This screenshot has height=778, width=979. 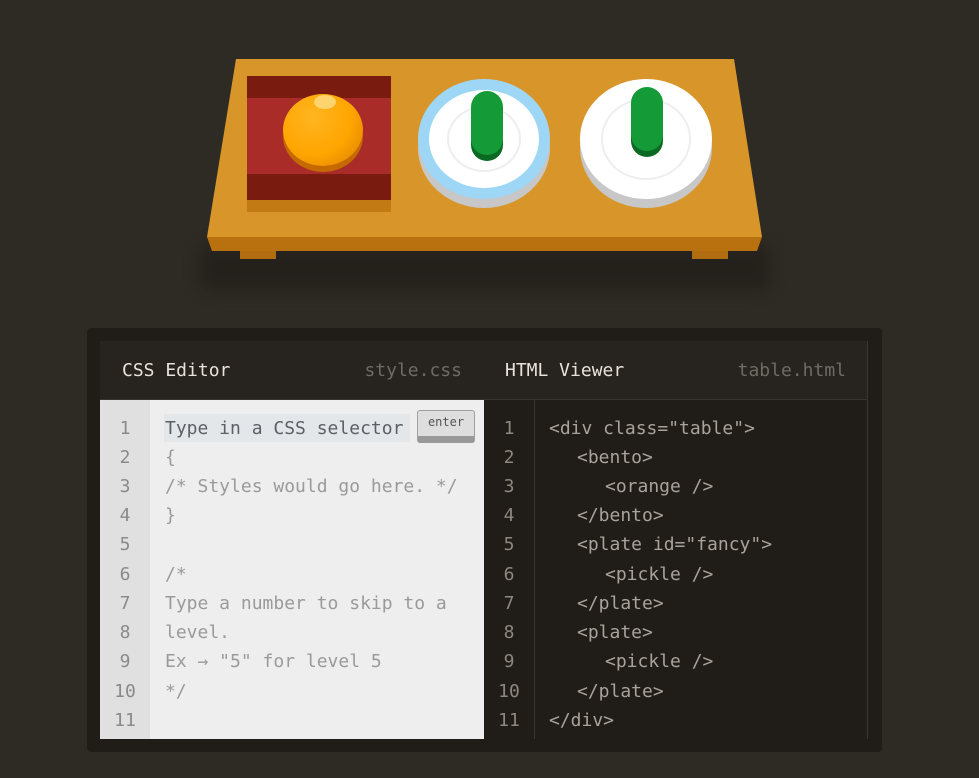 What do you see at coordinates (319, 206) in the screenshot?
I see `bento-edge` at bounding box center [319, 206].